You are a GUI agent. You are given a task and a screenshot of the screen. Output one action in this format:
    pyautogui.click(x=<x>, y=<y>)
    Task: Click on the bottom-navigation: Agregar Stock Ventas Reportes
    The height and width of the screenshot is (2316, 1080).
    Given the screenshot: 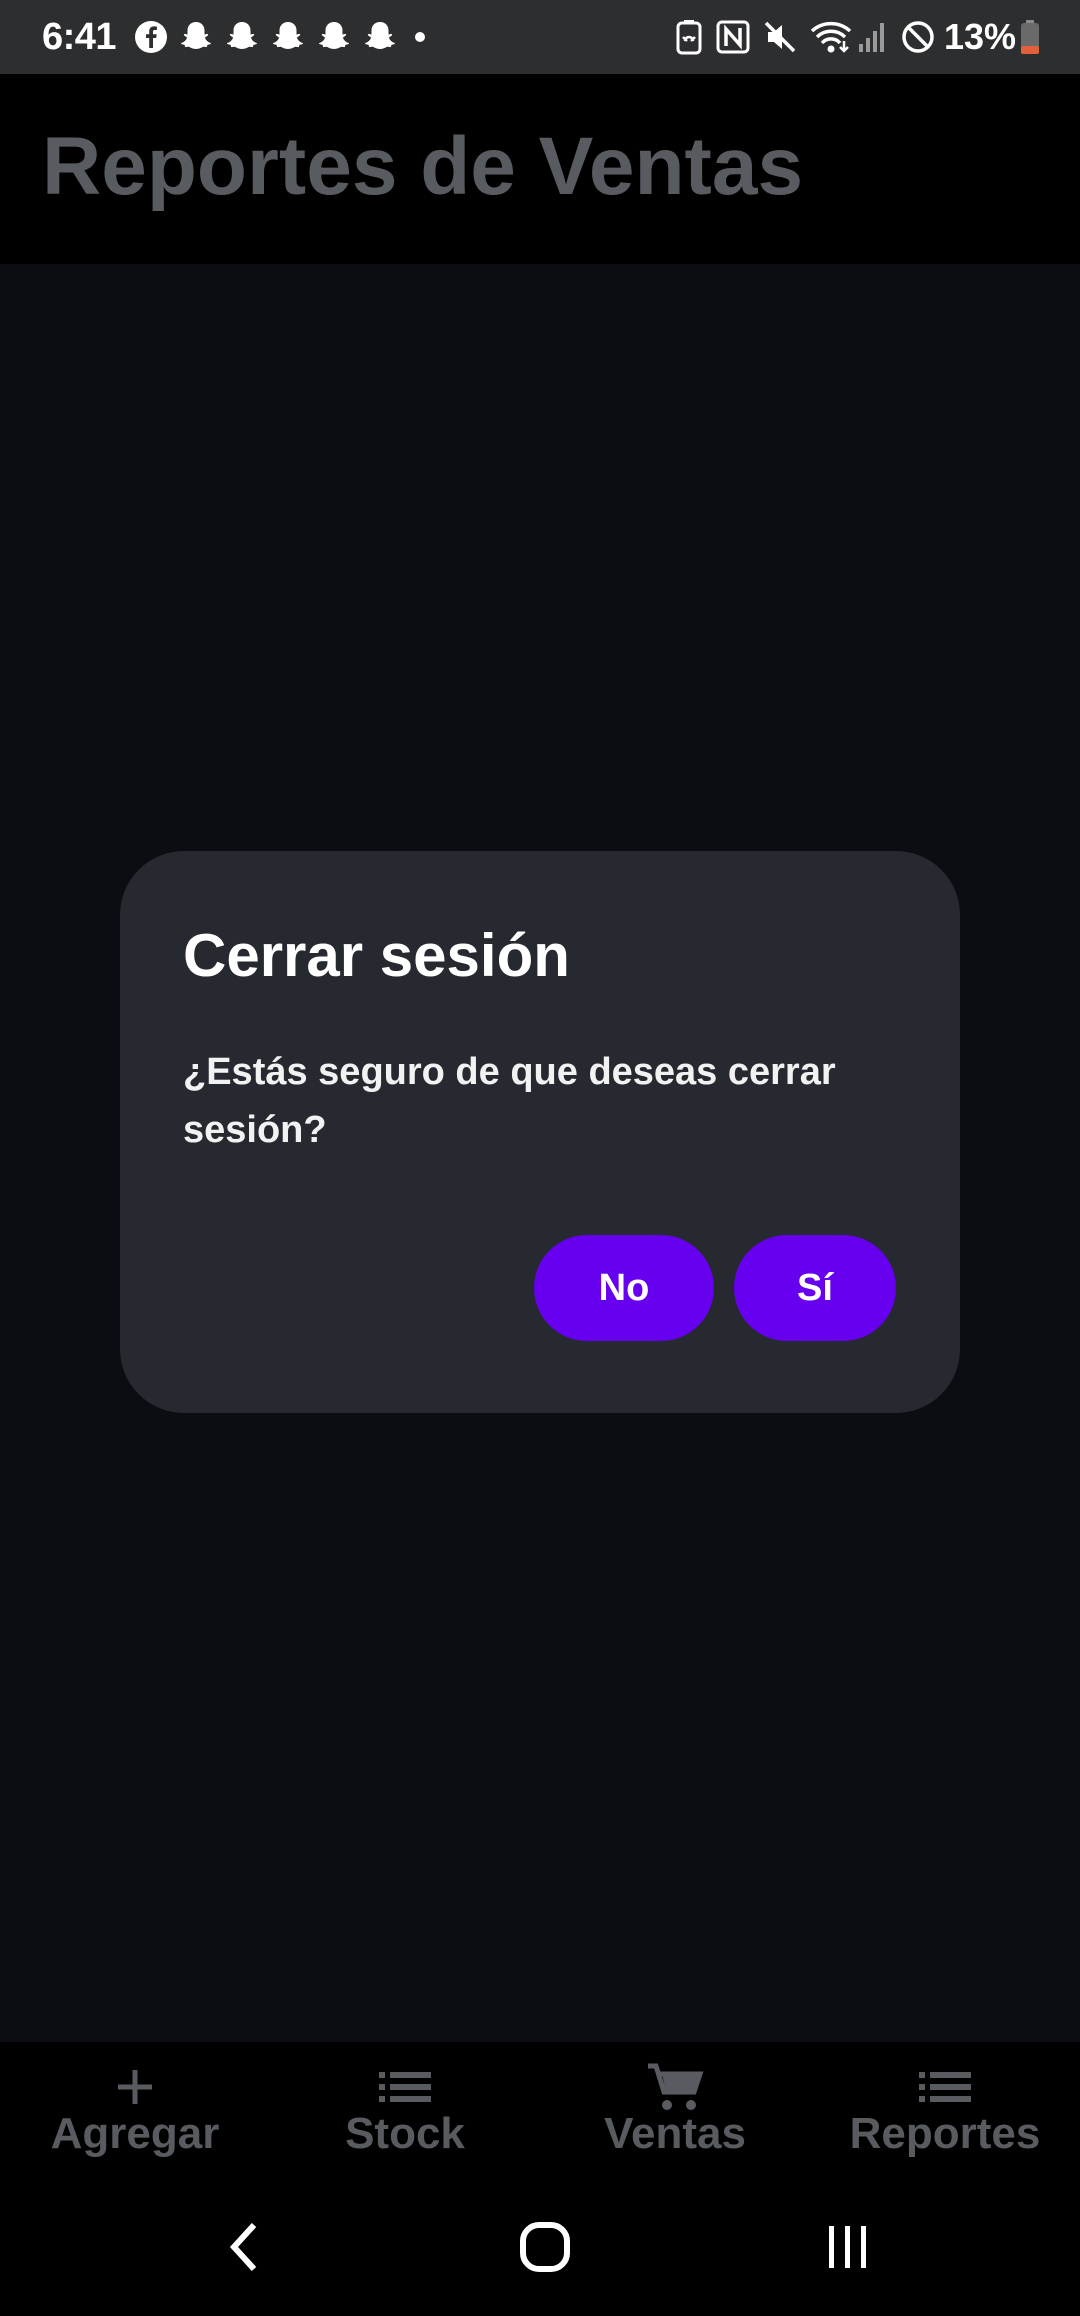 What is the action you would take?
    pyautogui.click(x=540, y=2112)
    